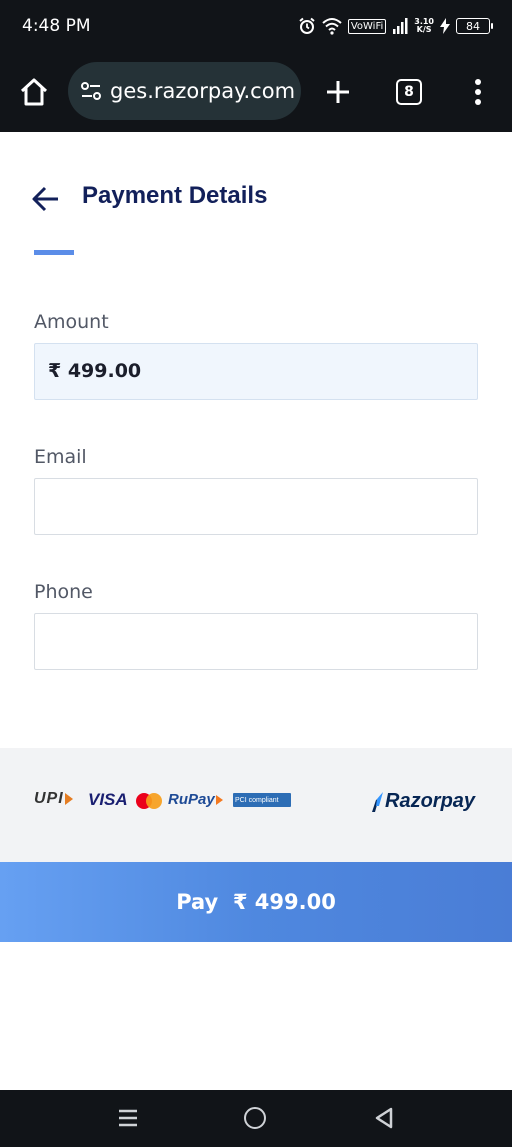 The image size is (512, 1147). I want to click on alarm-icon, so click(307, 25).